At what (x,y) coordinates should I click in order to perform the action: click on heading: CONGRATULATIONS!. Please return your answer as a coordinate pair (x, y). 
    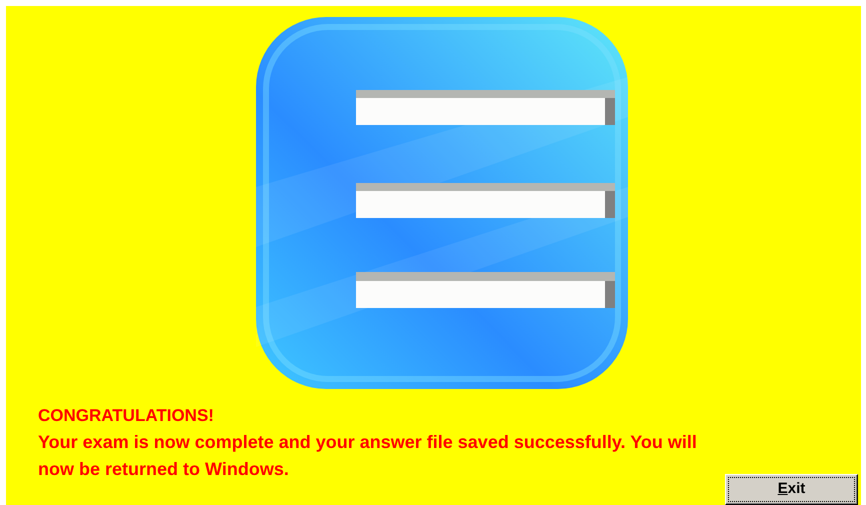
    Looking at the image, I should click on (126, 416).